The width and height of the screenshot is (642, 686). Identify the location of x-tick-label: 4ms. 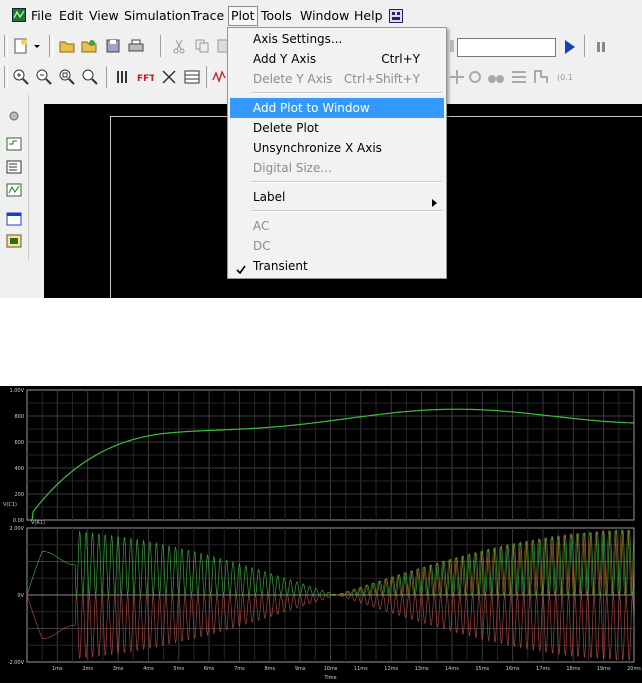
(148, 669).